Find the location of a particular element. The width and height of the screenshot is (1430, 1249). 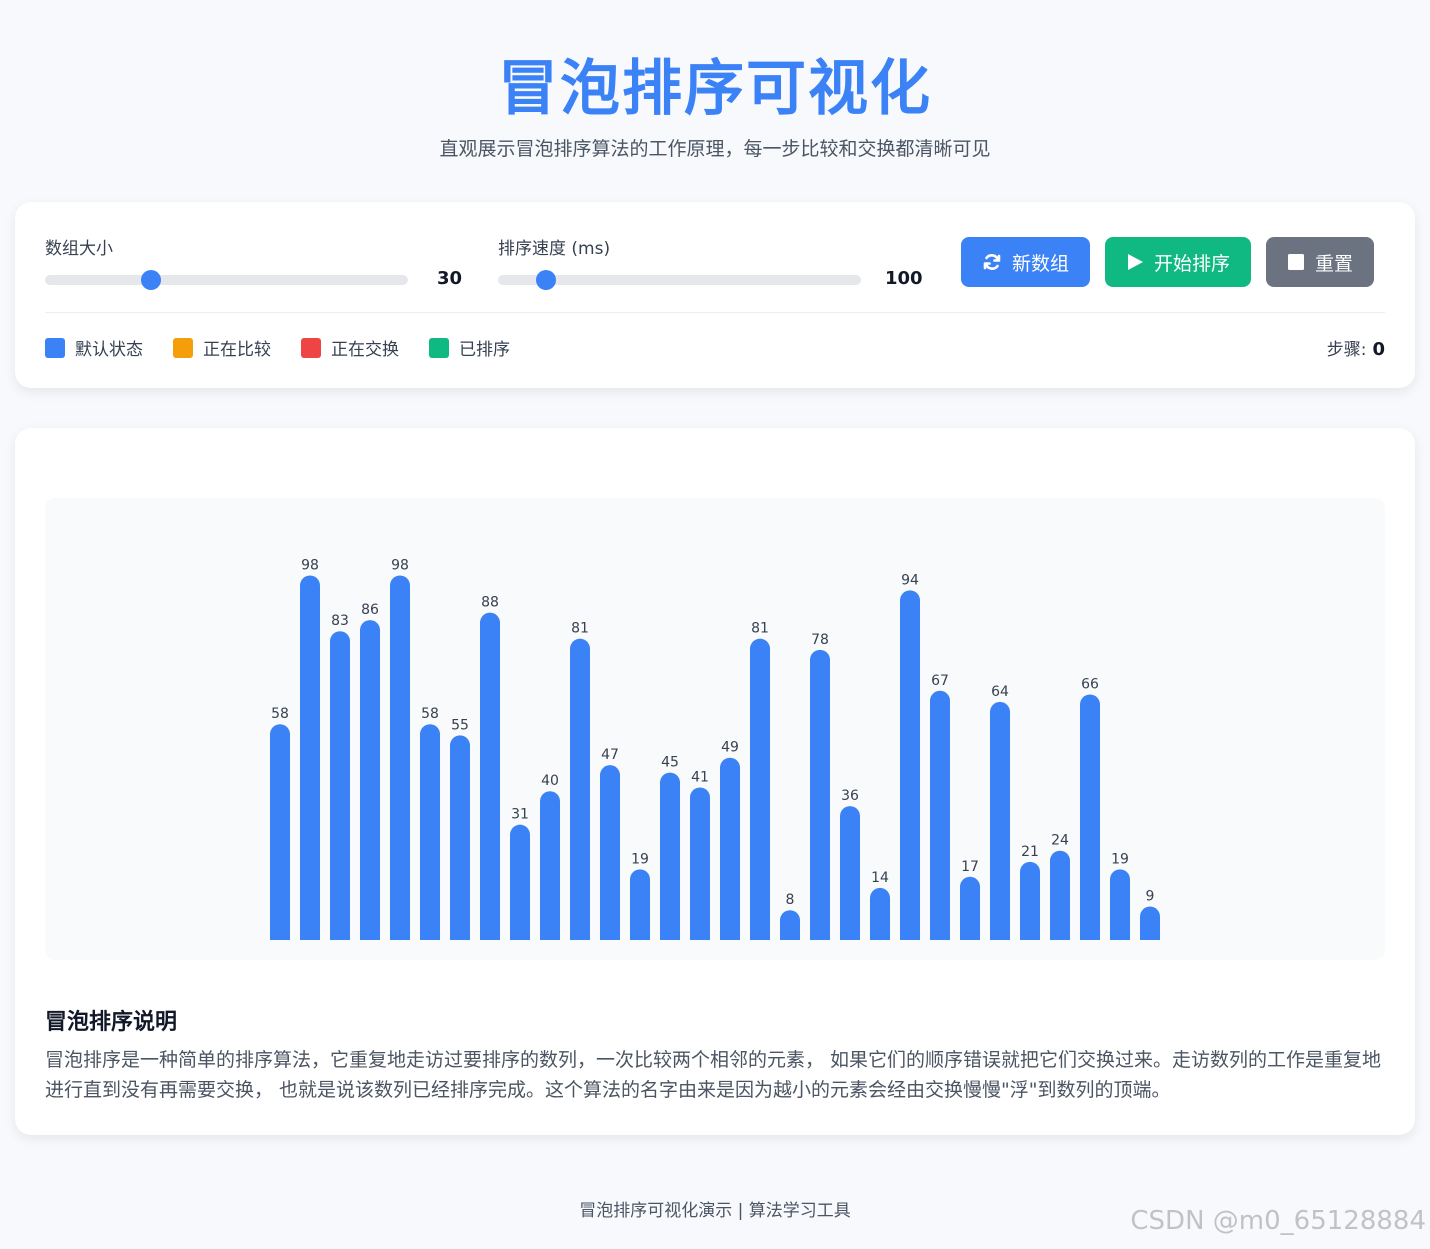

legend: 默认状态 正在比较 正在交换 已排序 is located at coordinates (277, 347).